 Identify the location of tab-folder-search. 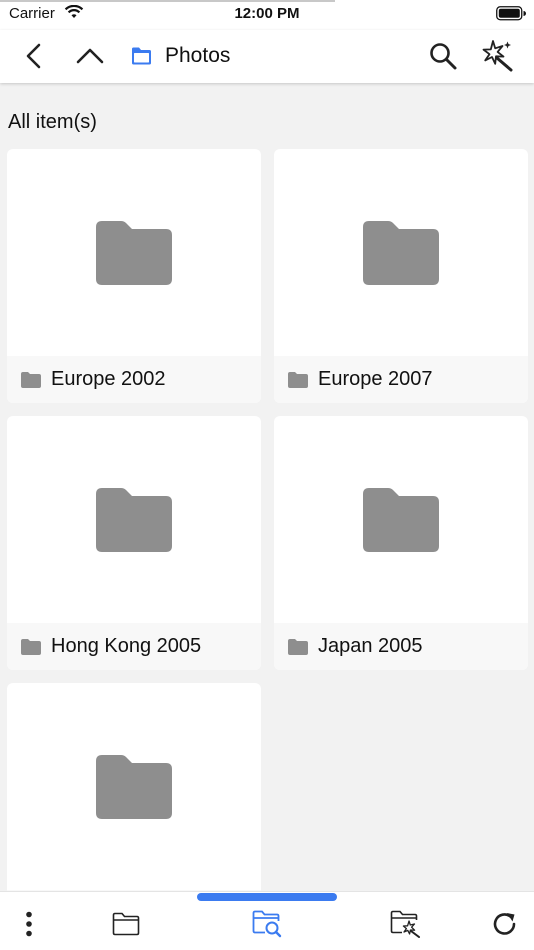
(267, 924).